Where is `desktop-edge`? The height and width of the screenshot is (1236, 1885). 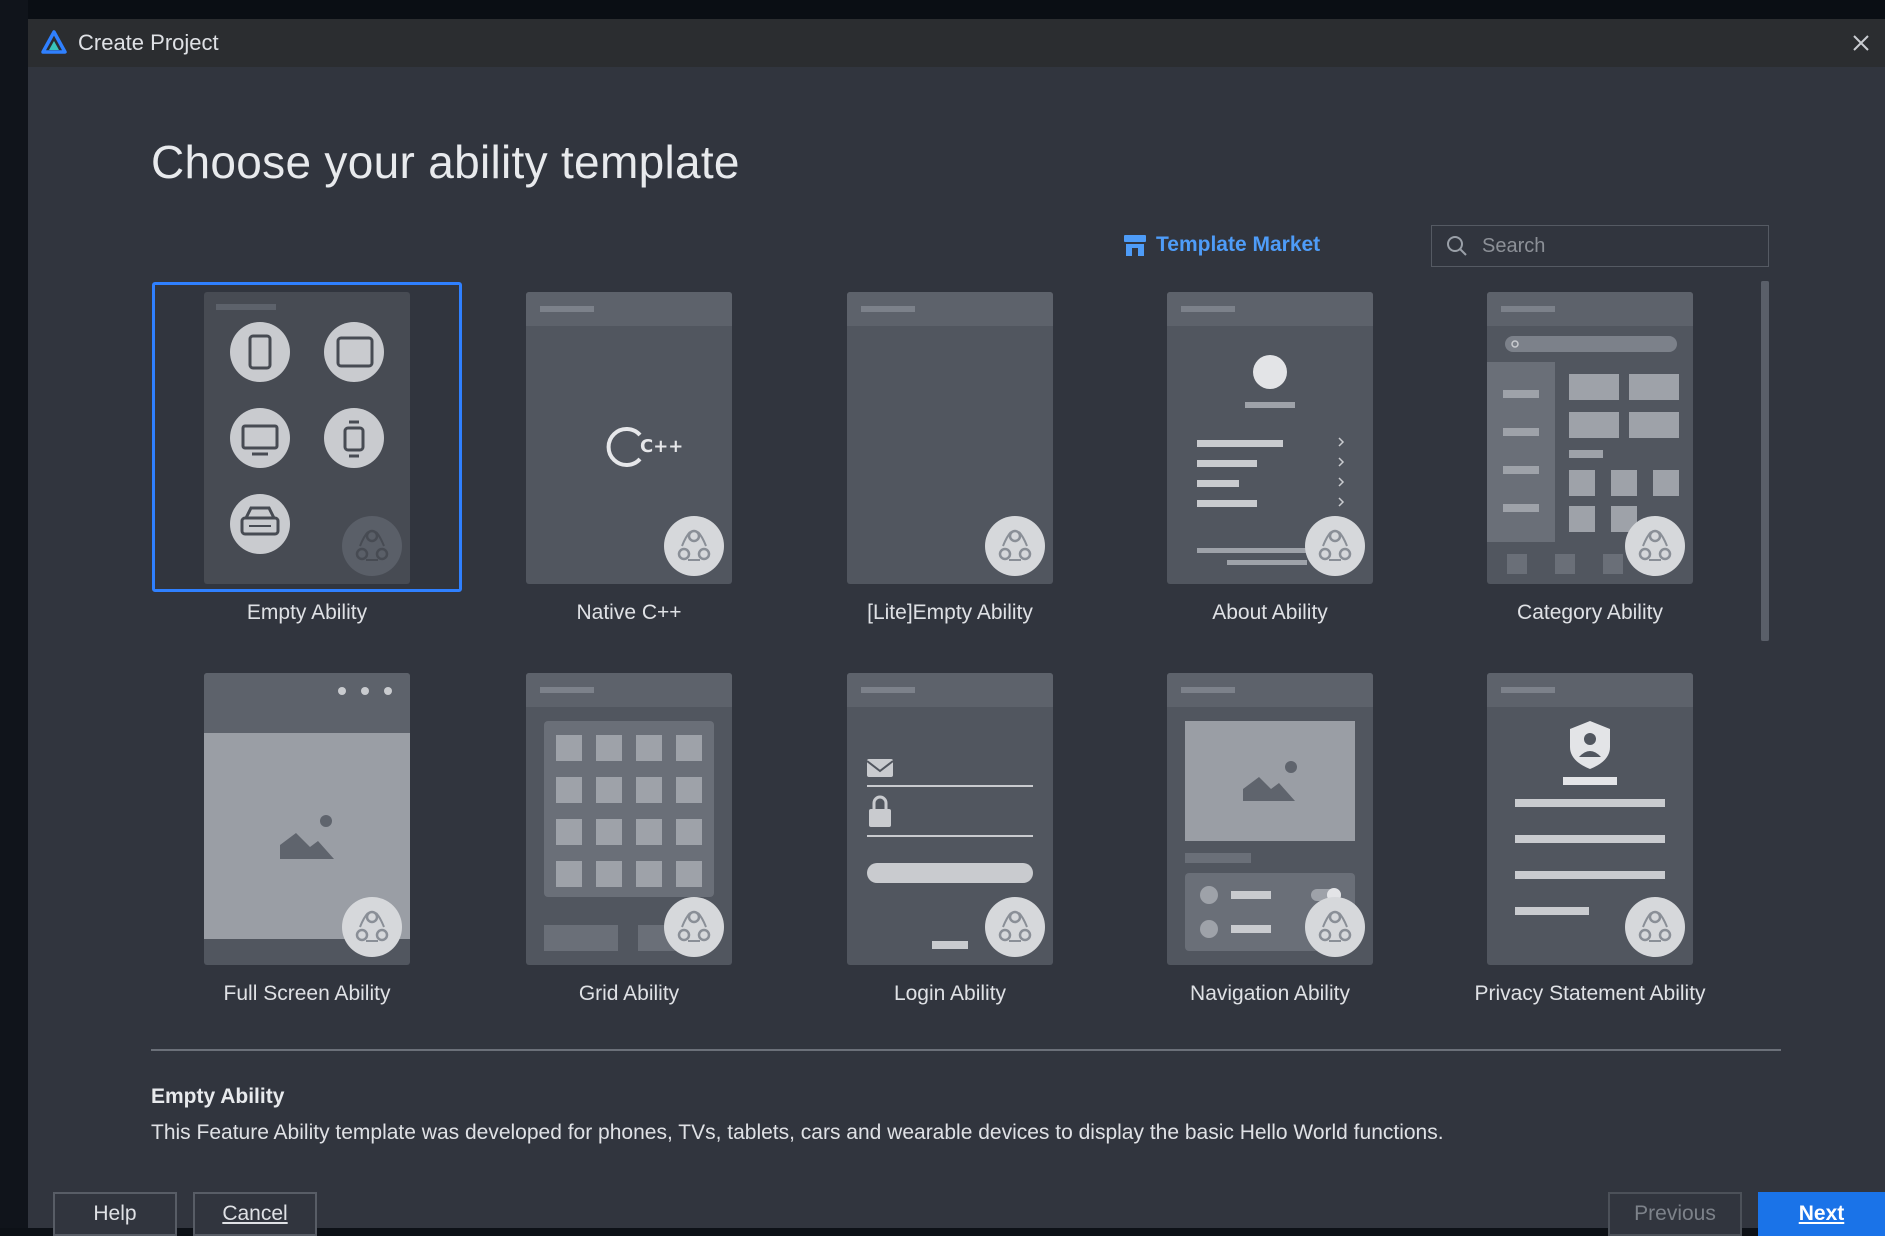 desktop-edge is located at coordinates (14, 614).